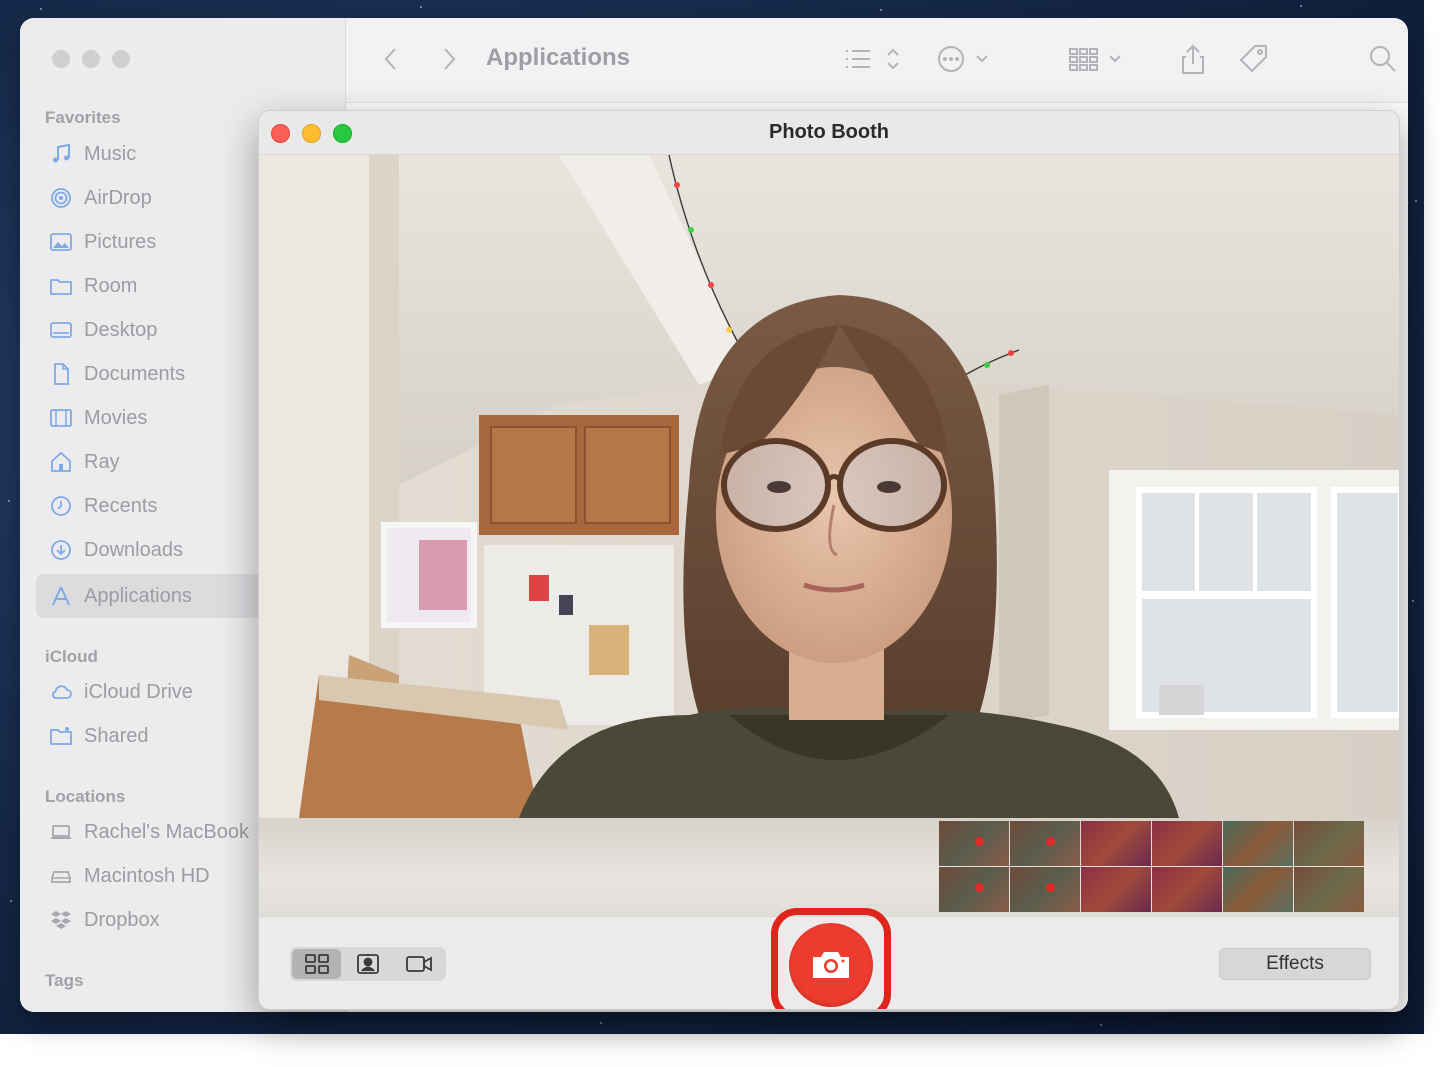  I want to click on sidebar-item-label: Room, so click(111, 285).